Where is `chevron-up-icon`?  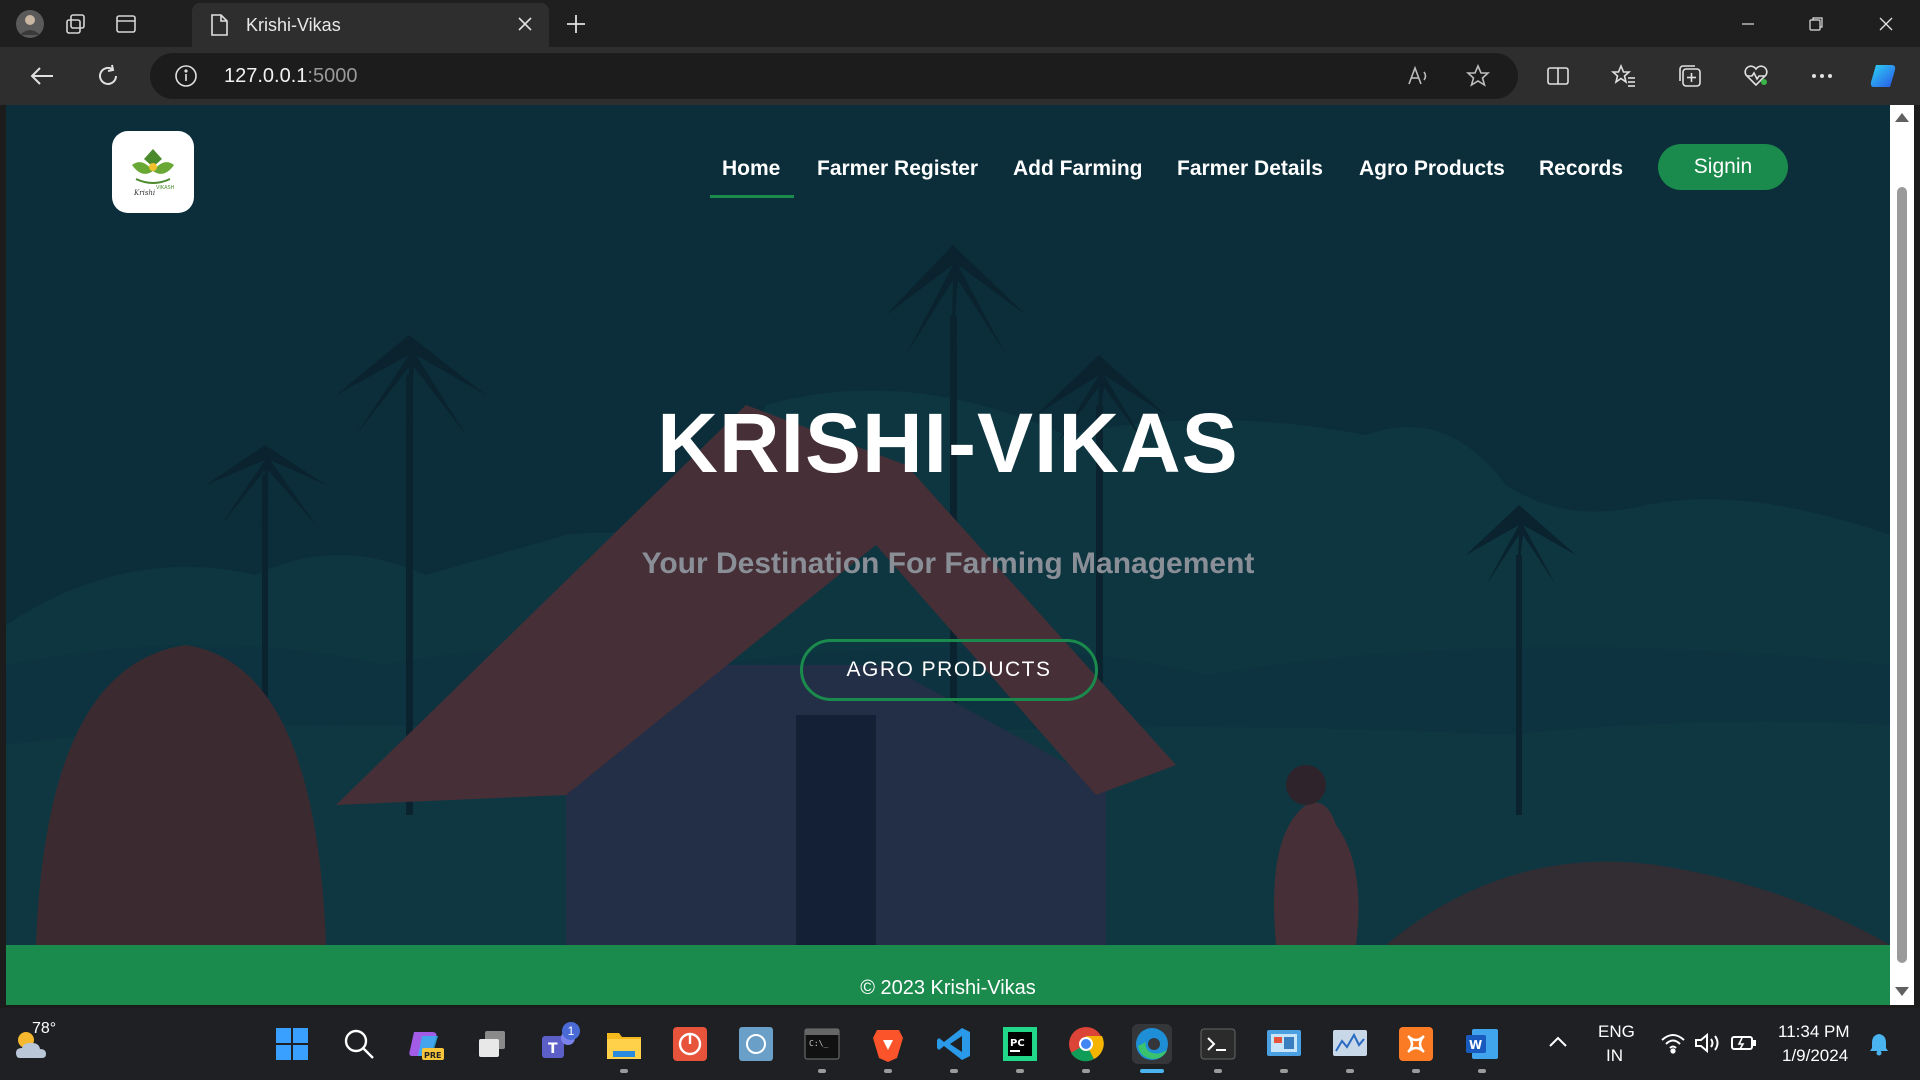 chevron-up-icon is located at coordinates (1558, 1043).